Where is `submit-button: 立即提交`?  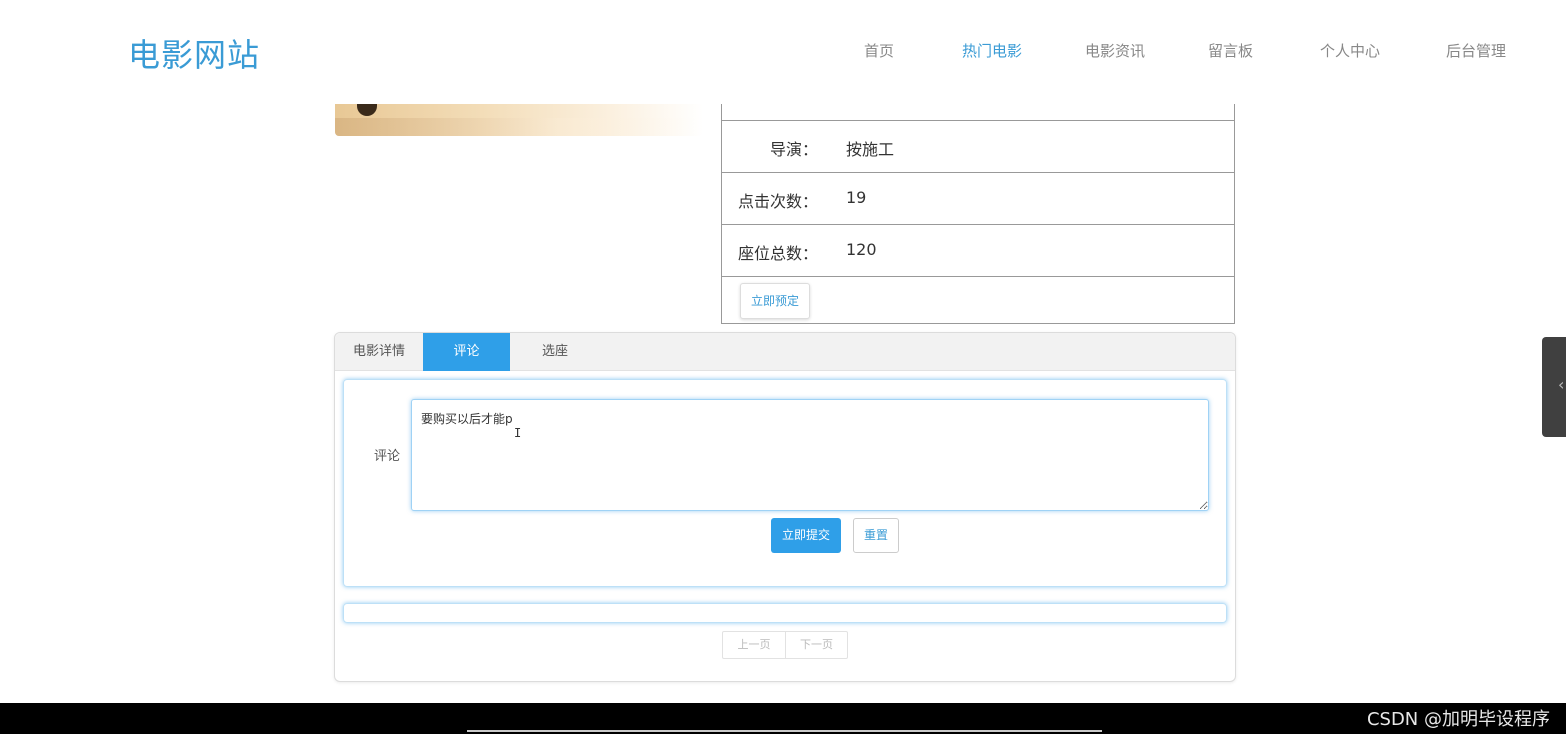 submit-button: 立即提交 is located at coordinates (806, 535).